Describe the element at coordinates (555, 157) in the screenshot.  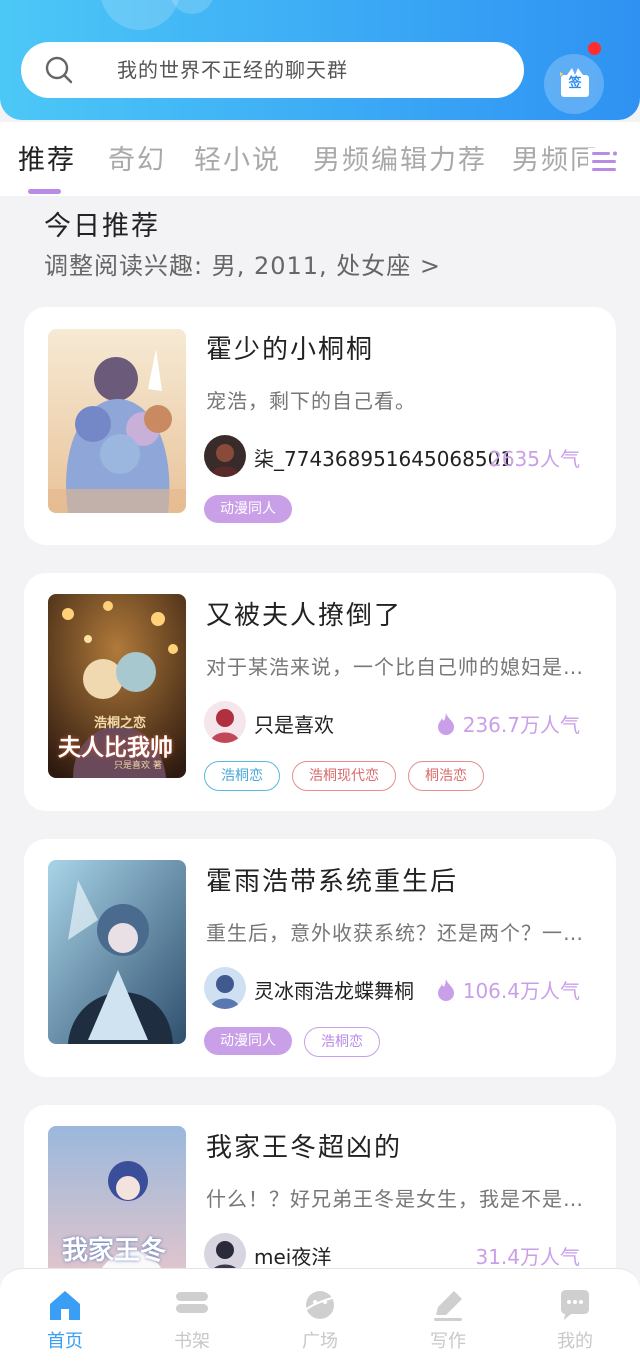
I see `tab-male-fanfic: 男频同` at that location.